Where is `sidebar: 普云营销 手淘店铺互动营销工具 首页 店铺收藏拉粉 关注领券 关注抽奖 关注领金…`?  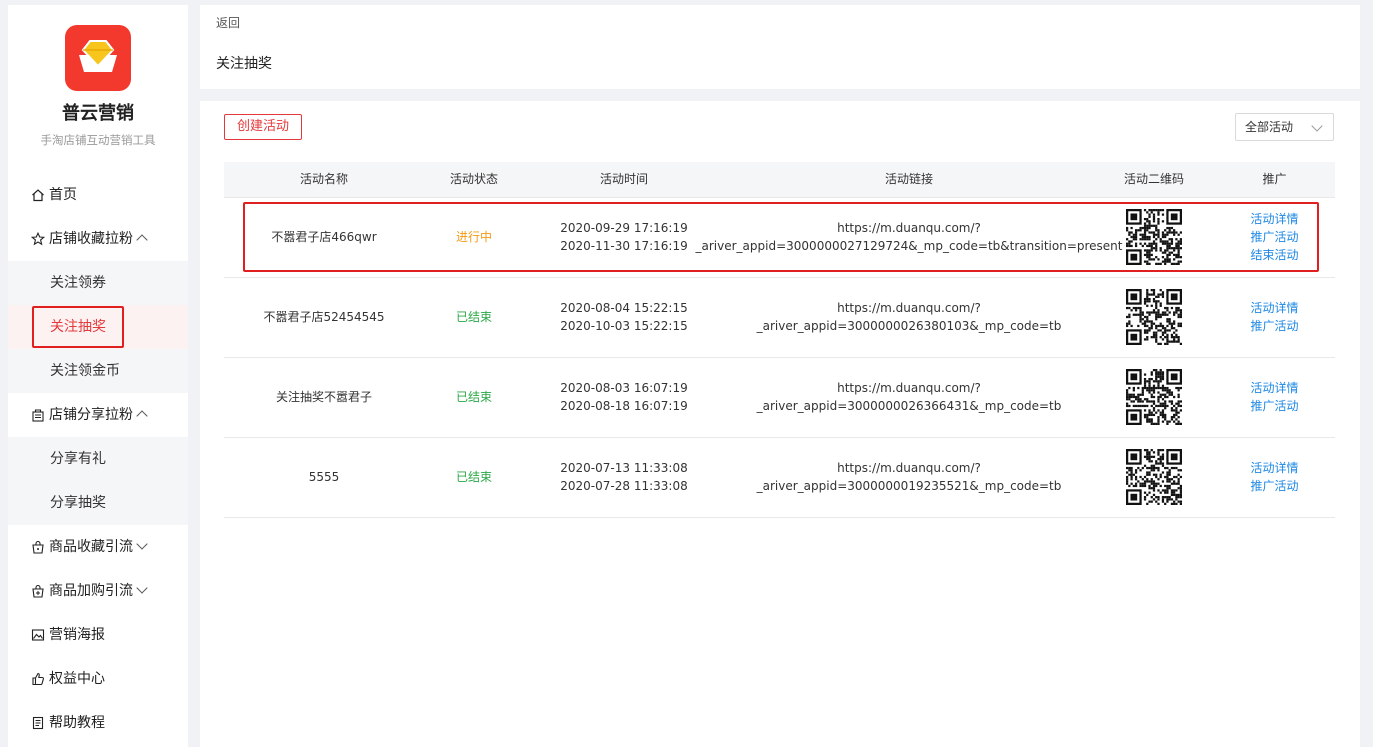 sidebar: 普云营销 手淘店铺互动营销工具 首页 店铺收藏拉粉 关注领券 关注抽奖 关注领金… is located at coordinates (98, 376).